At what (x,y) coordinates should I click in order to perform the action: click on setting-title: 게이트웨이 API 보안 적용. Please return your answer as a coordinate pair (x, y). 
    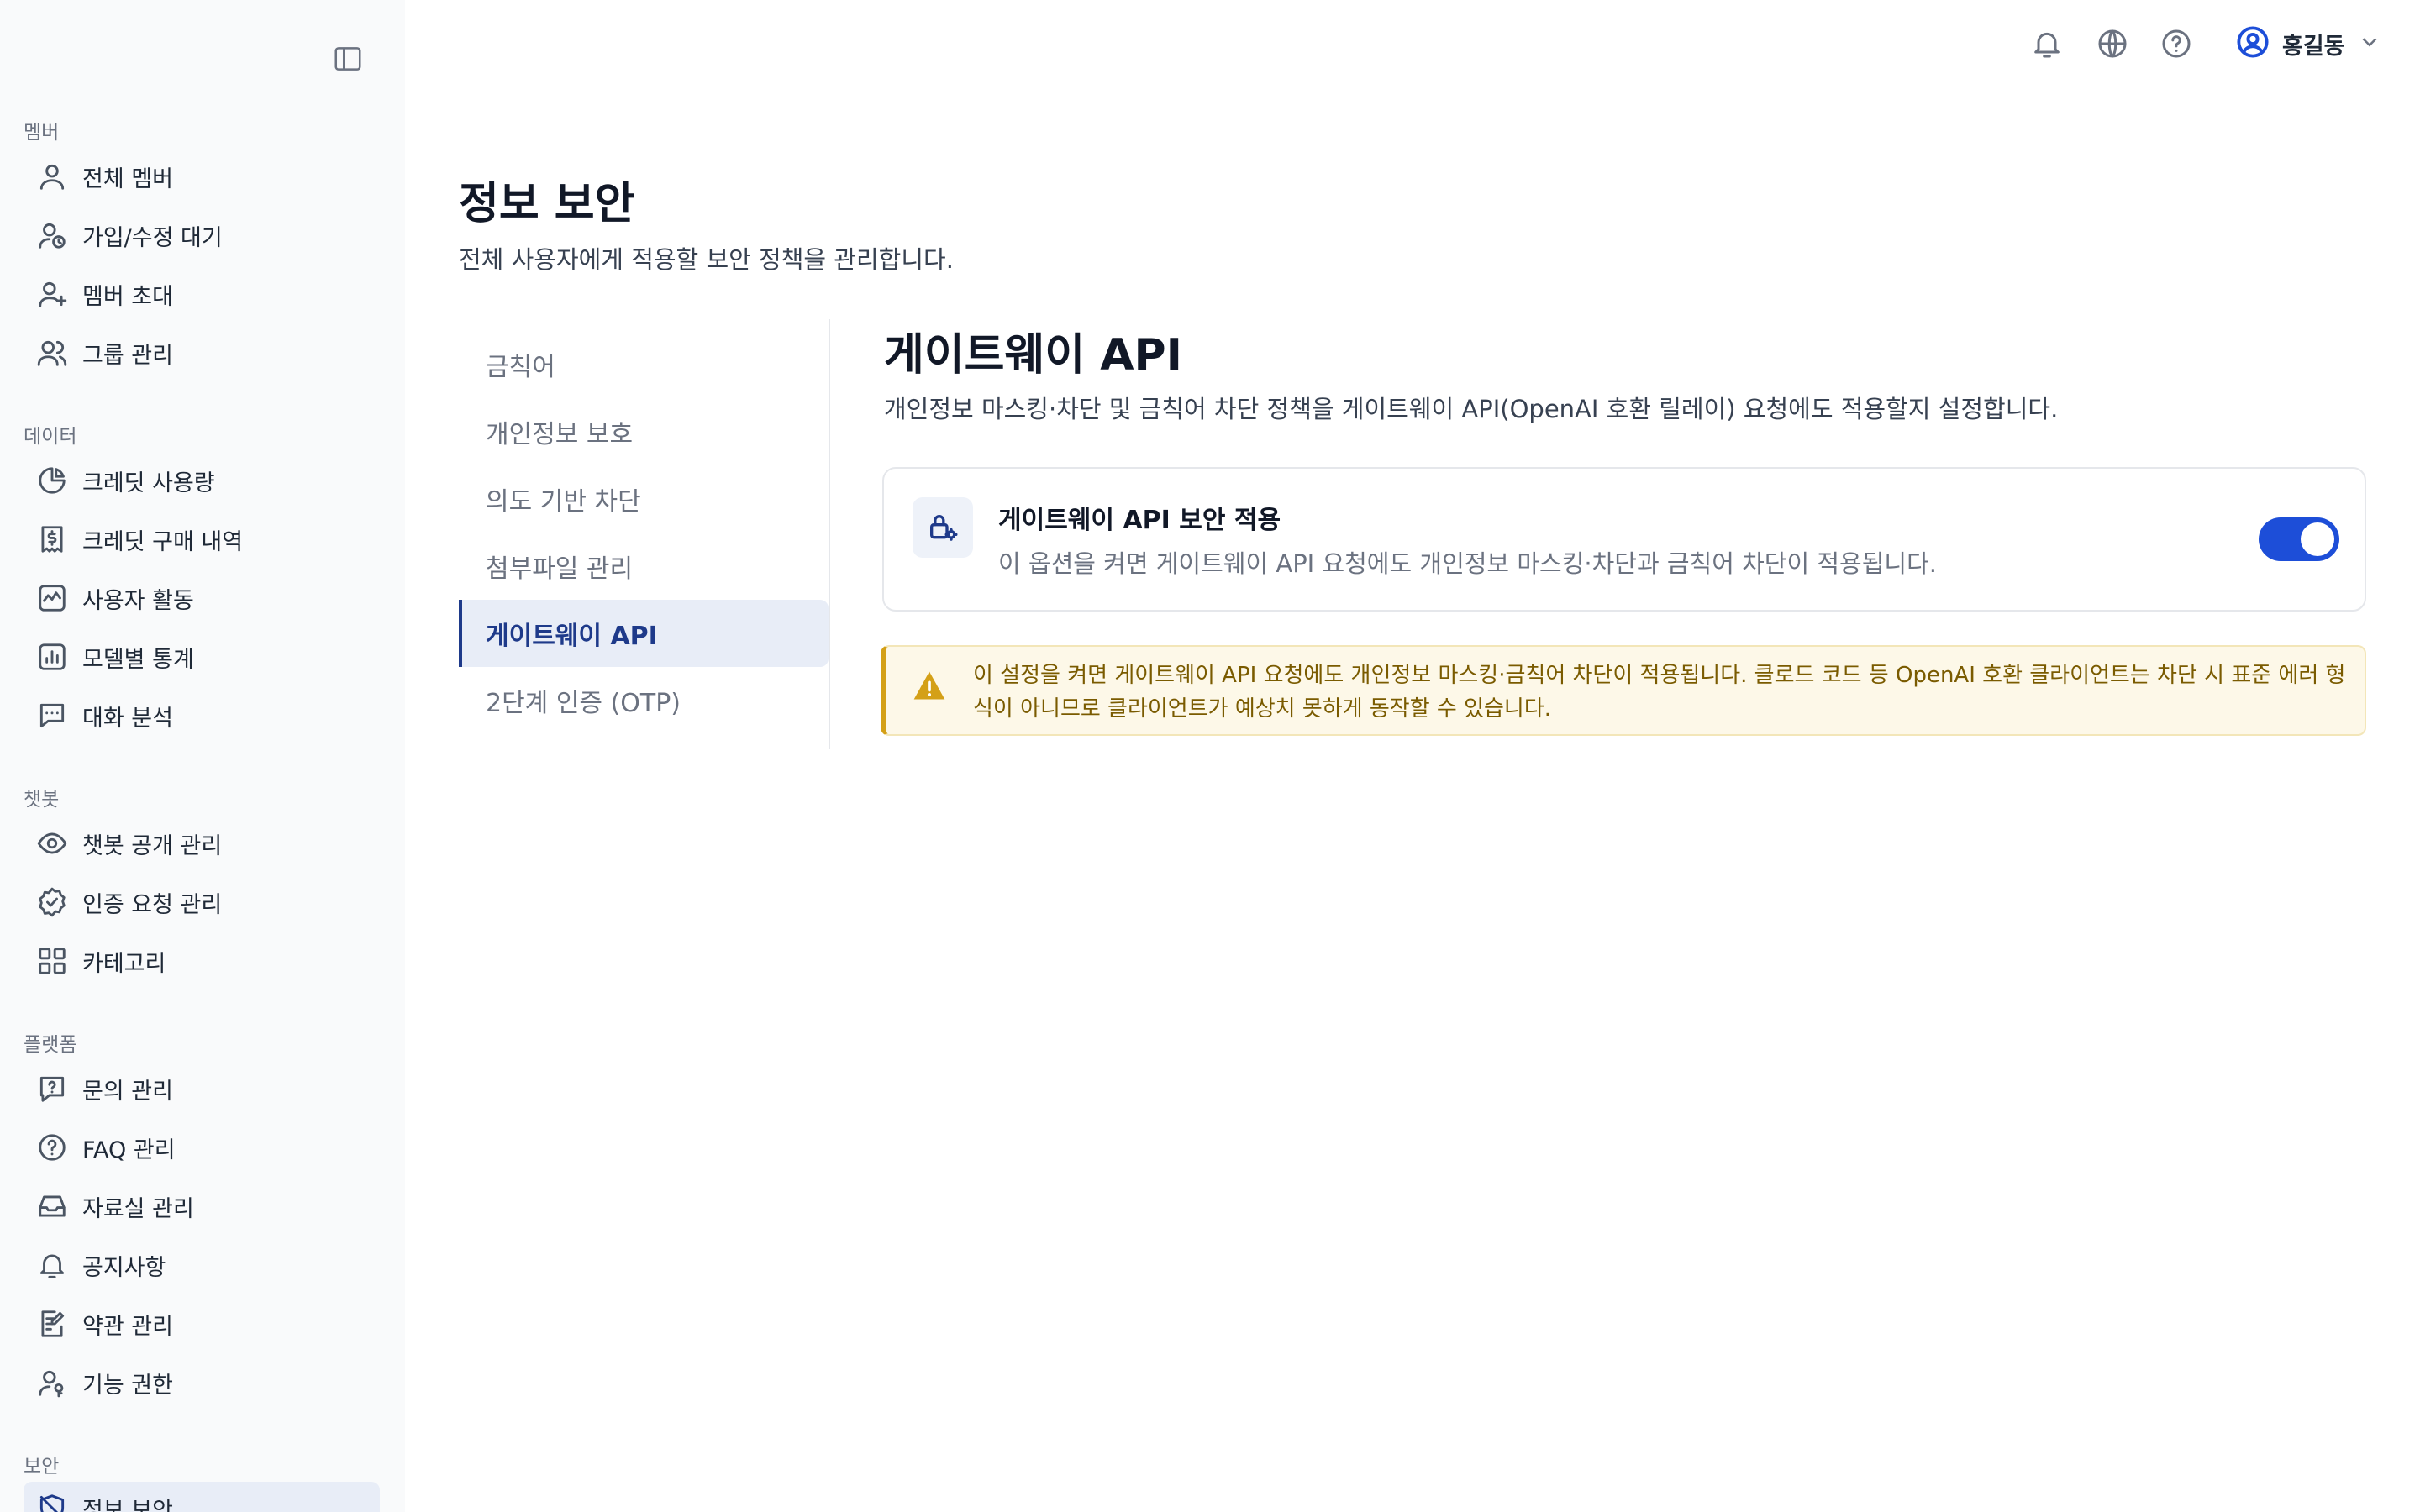
    Looking at the image, I should click on (1139, 520).